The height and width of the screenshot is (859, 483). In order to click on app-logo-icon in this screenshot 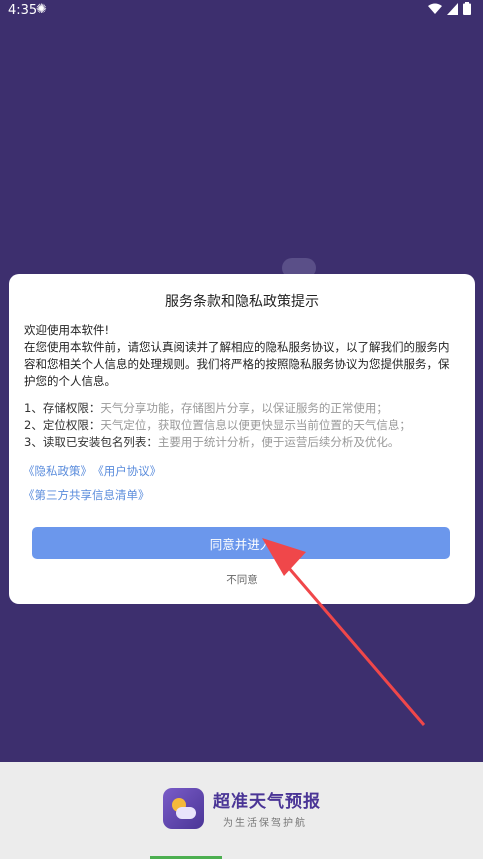, I will do `click(183, 808)`.